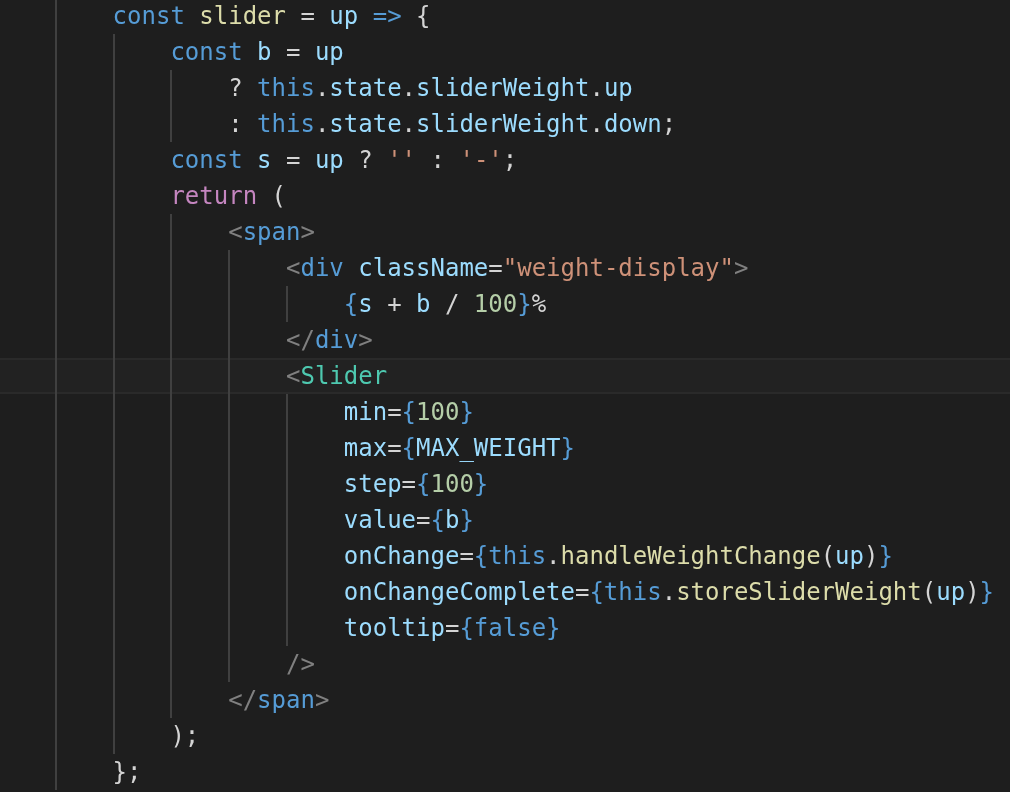 This screenshot has width=1010, height=792. Describe the element at coordinates (618, 556) in the screenshot. I see `code-line: onChange={this.handleWeightChange(up)}` at that location.